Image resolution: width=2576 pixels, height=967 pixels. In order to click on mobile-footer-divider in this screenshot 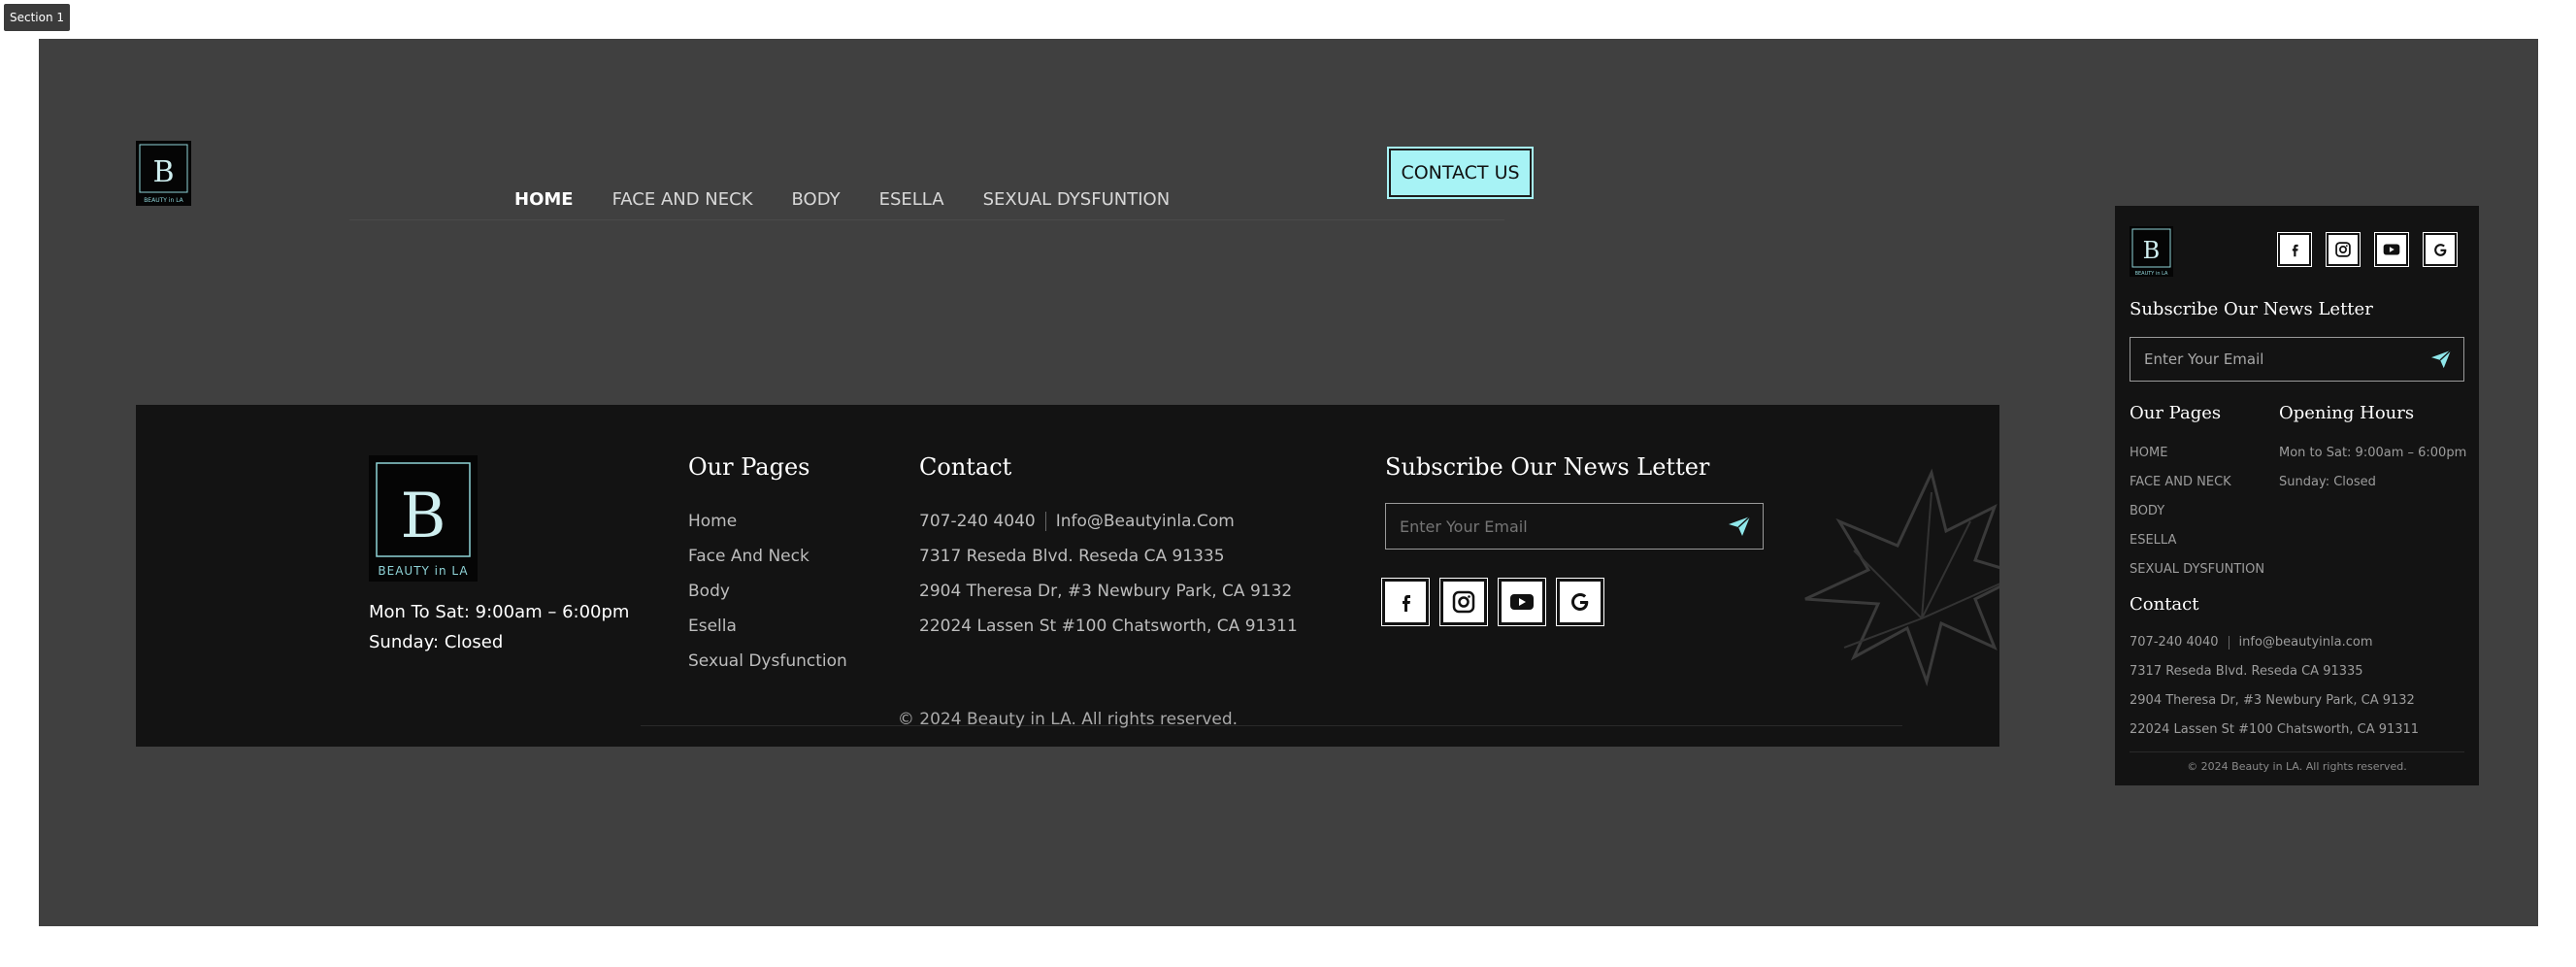, I will do `click(2297, 751)`.